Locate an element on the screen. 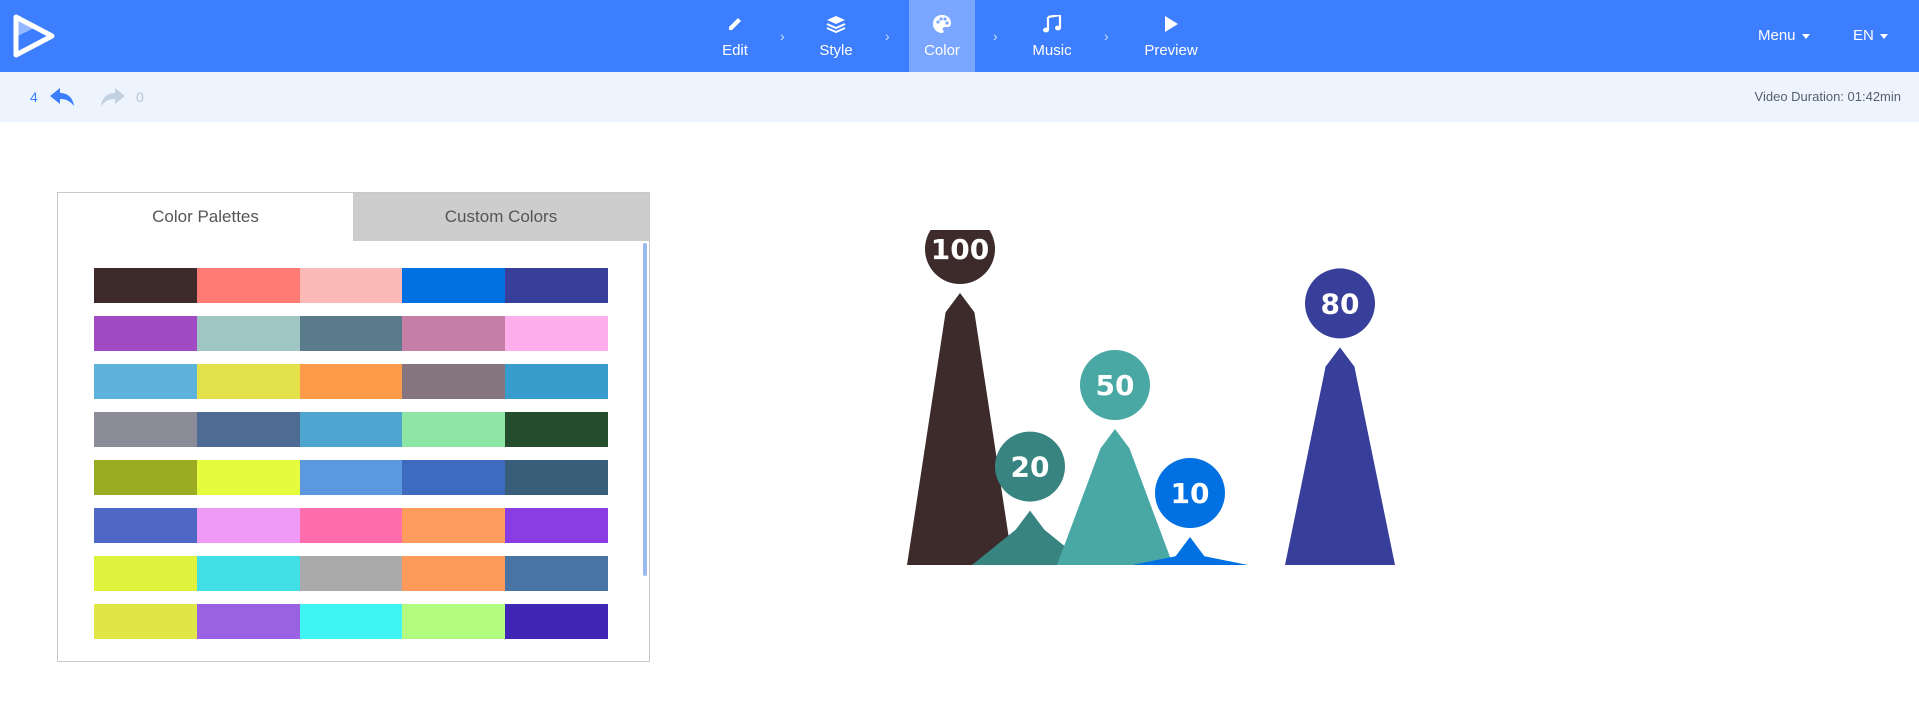  value-label: 100 is located at coordinates (960, 249).